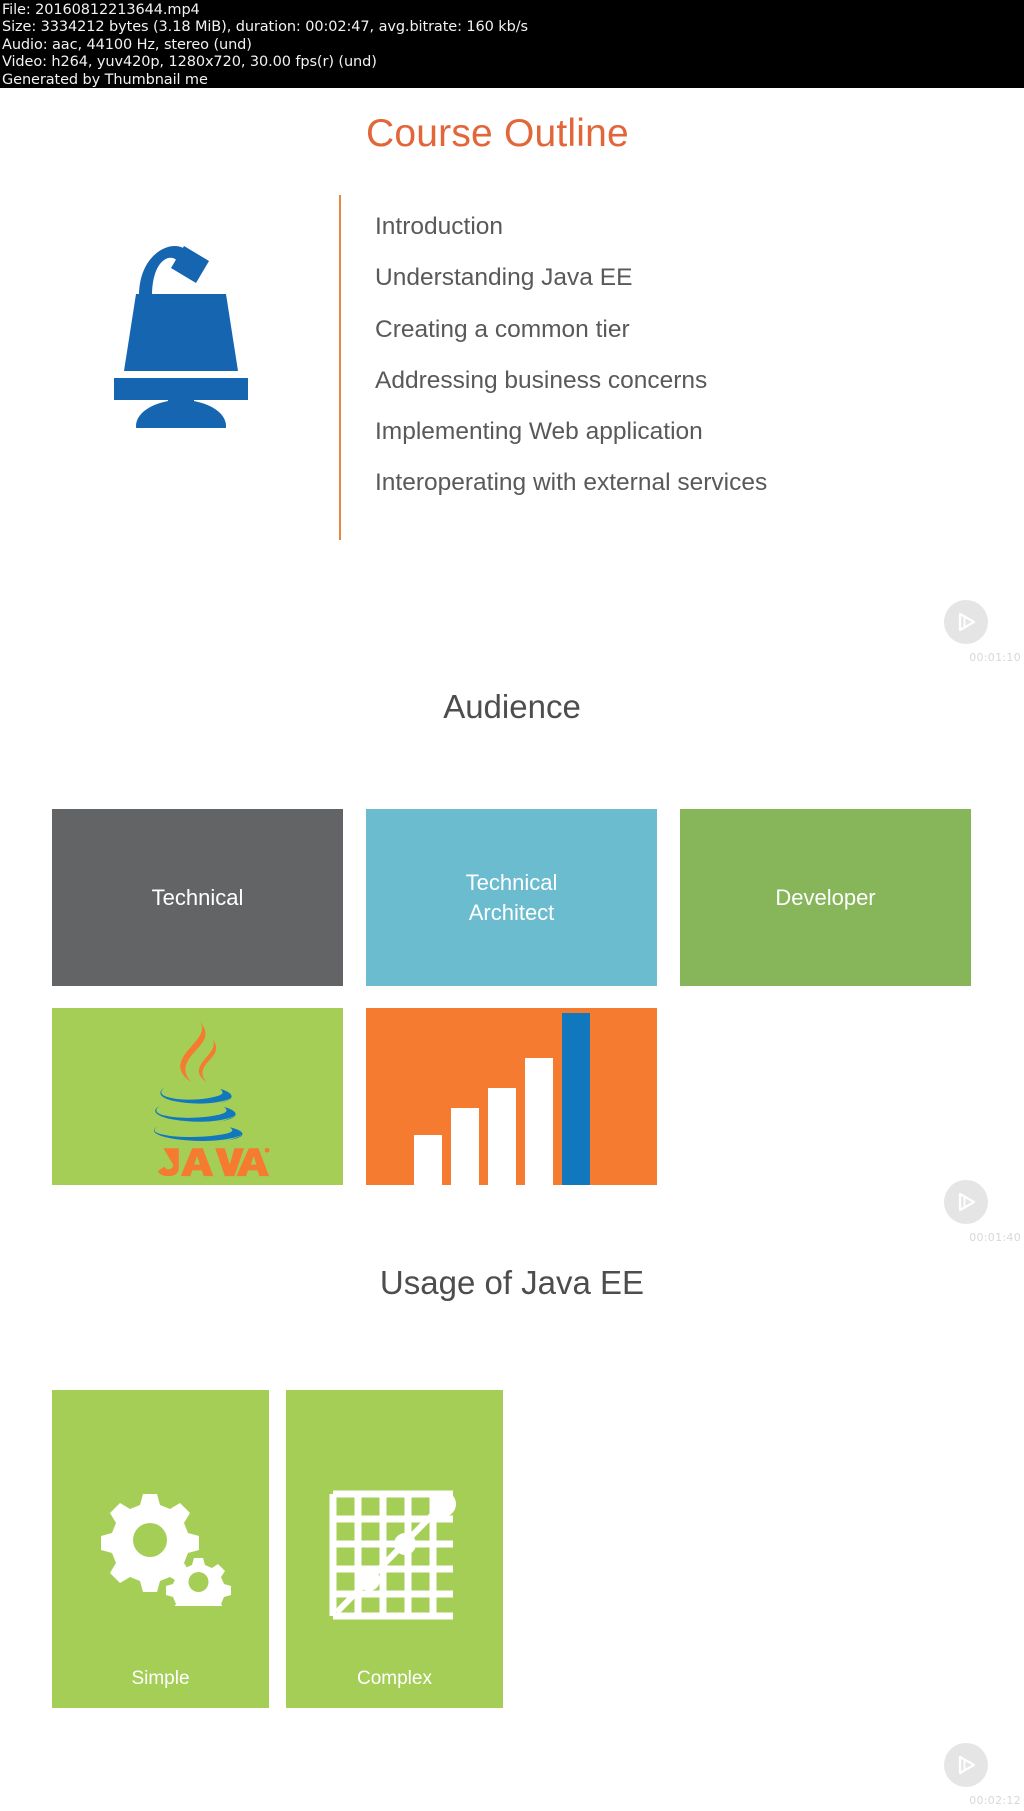 The width and height of the screenshot is (1024, 1811). I want to click on tile-java-logo, so click(197, 1096).